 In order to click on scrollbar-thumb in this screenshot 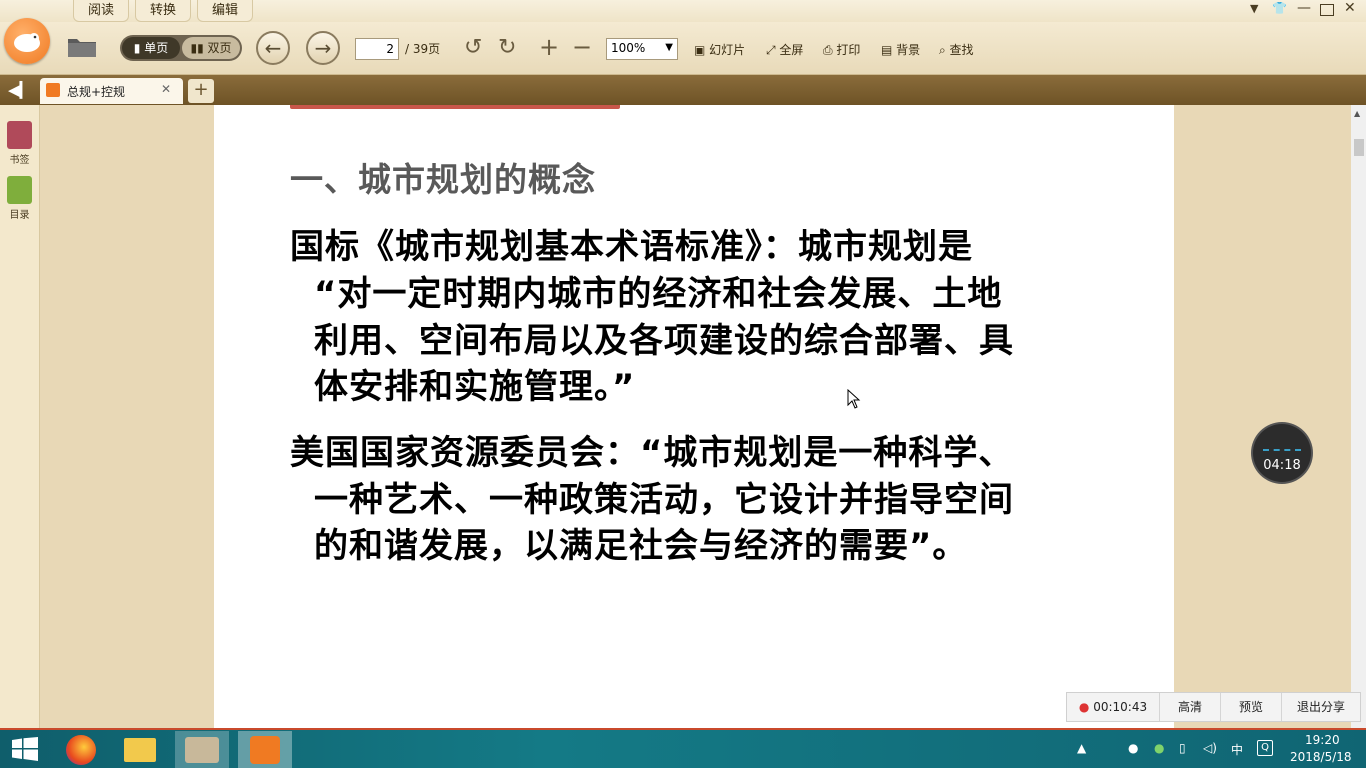, I will do `click(1359, 147)`.